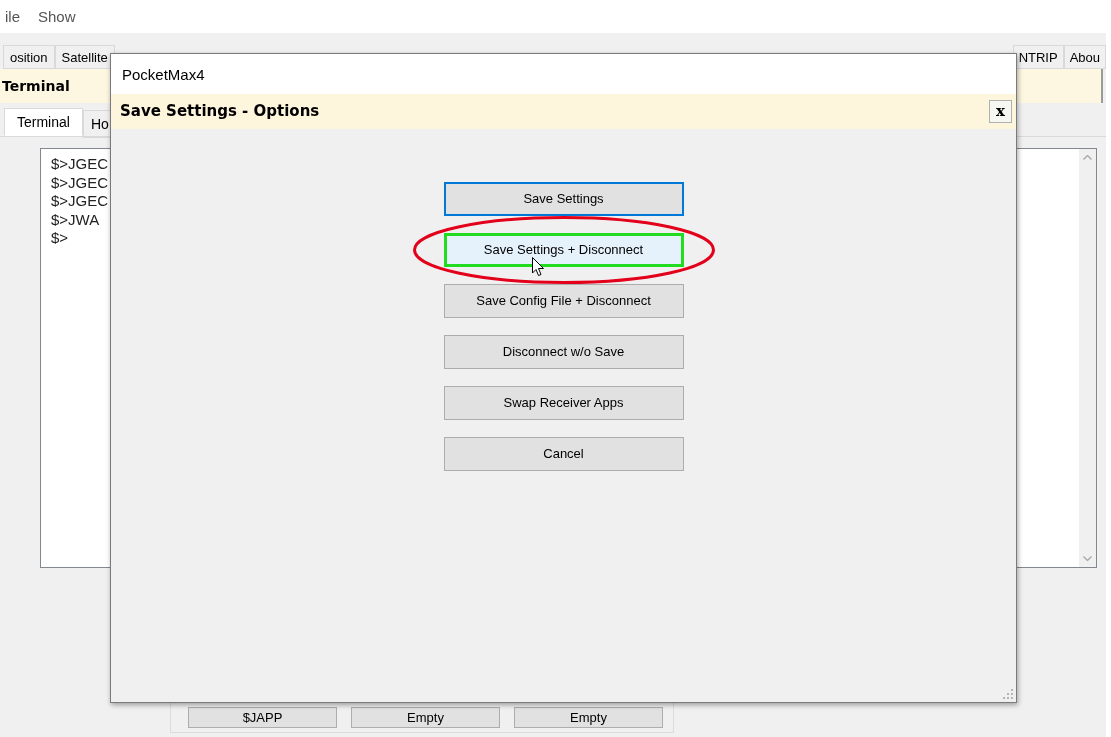  I want to click on dialog-button: Swap Receiver Apps, so click(563, 403).